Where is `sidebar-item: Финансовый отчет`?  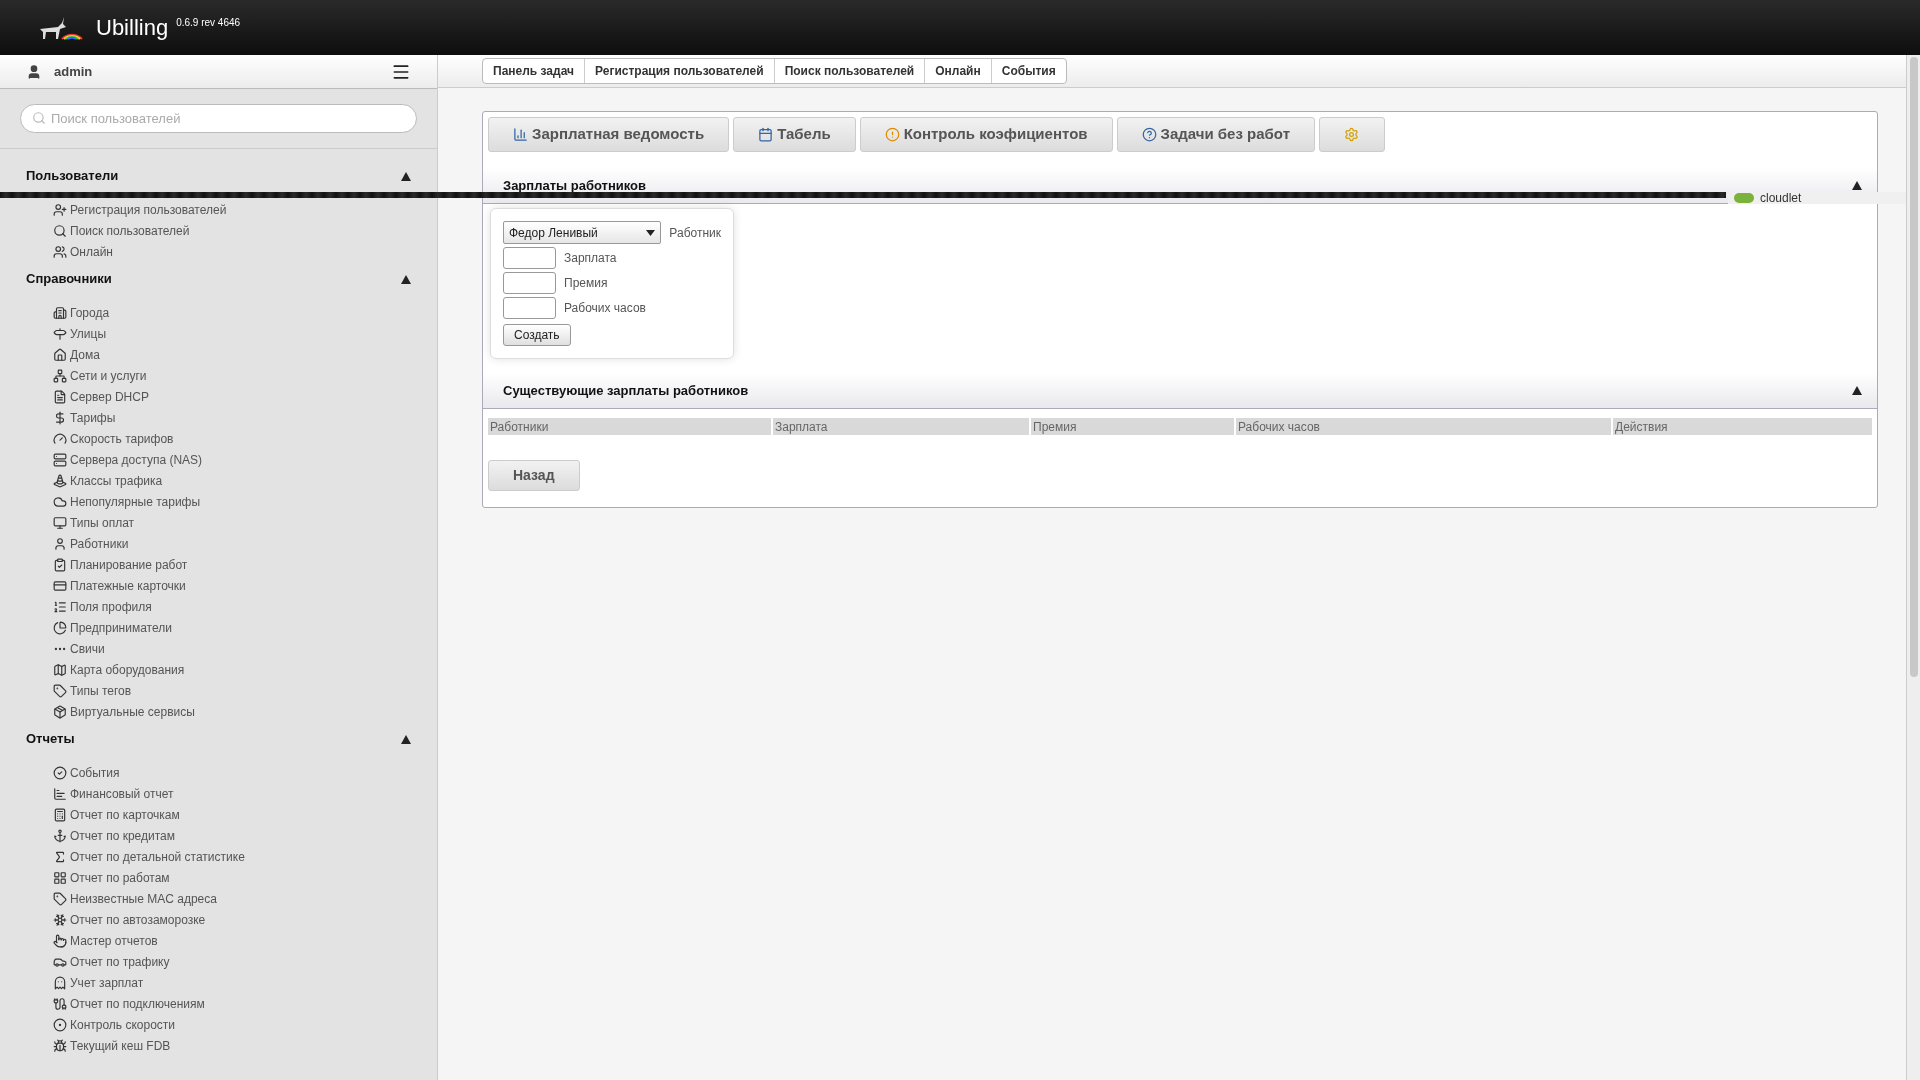
sidebar-item: Финансовый отчет is located at coordinates (218, 793).